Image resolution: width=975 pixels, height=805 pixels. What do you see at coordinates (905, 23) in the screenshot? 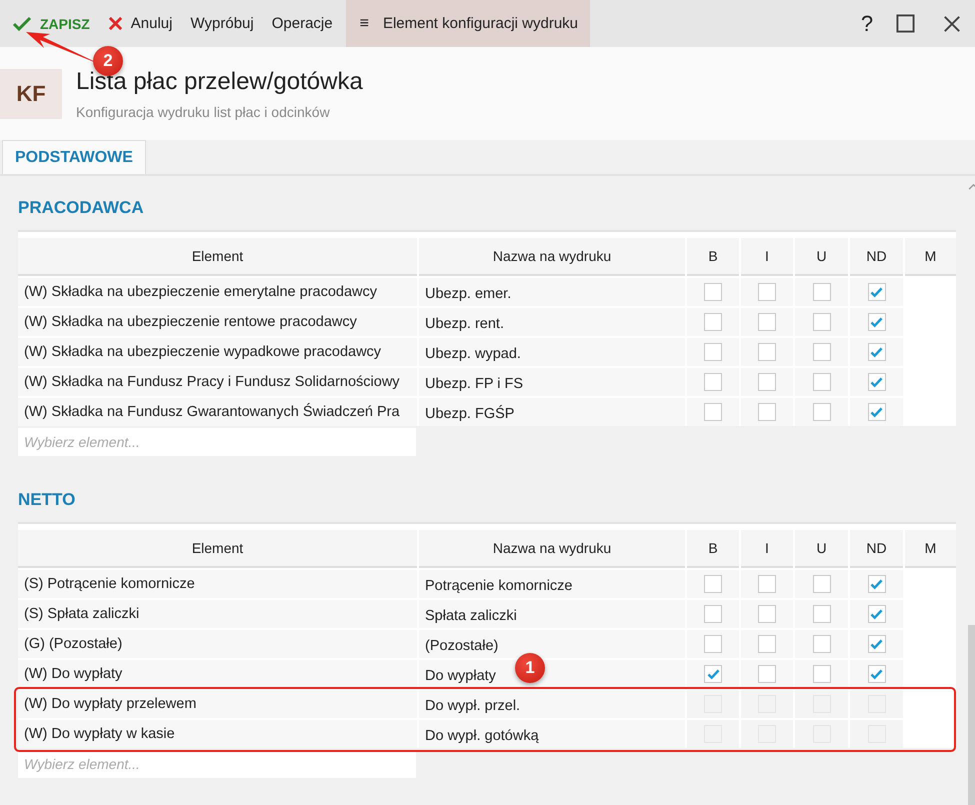
I see `maximize-icon` at bounding box center [905, 23].